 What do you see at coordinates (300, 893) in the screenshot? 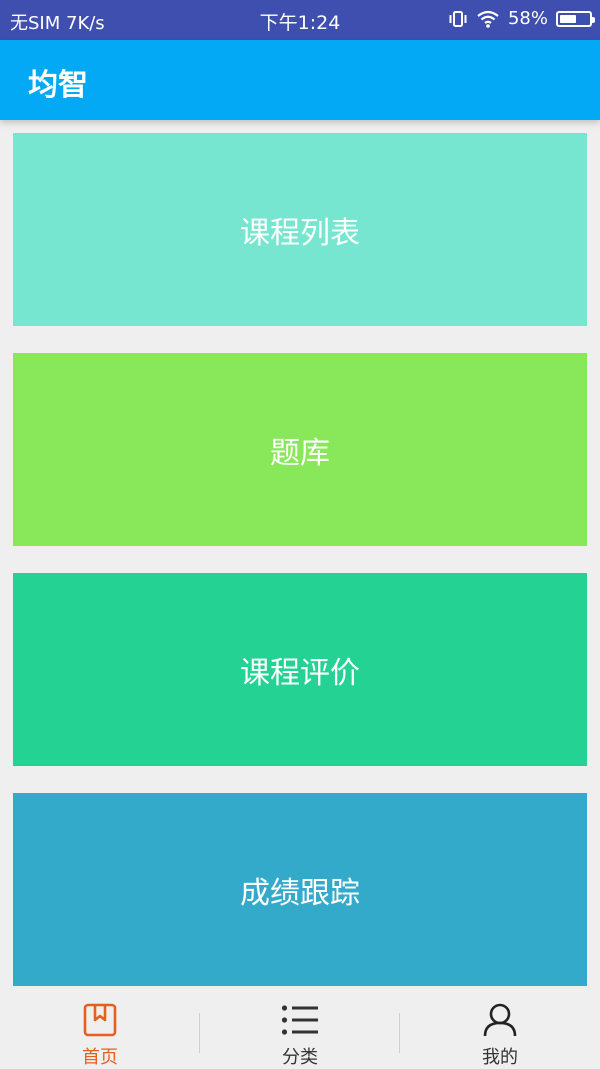
I see `card-label: 成绩跟踪` at bounding box center [300, 893].